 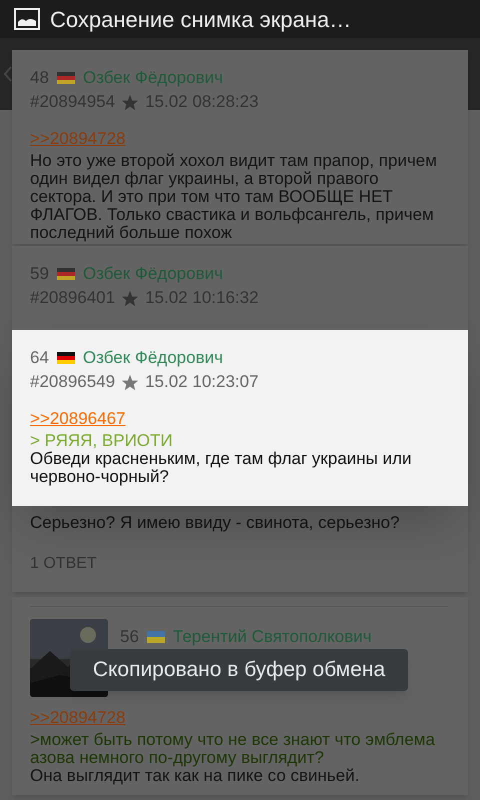 I want to click on post-text: Она выглядит так как на пике со свиньей., so click(x=195, y=776).